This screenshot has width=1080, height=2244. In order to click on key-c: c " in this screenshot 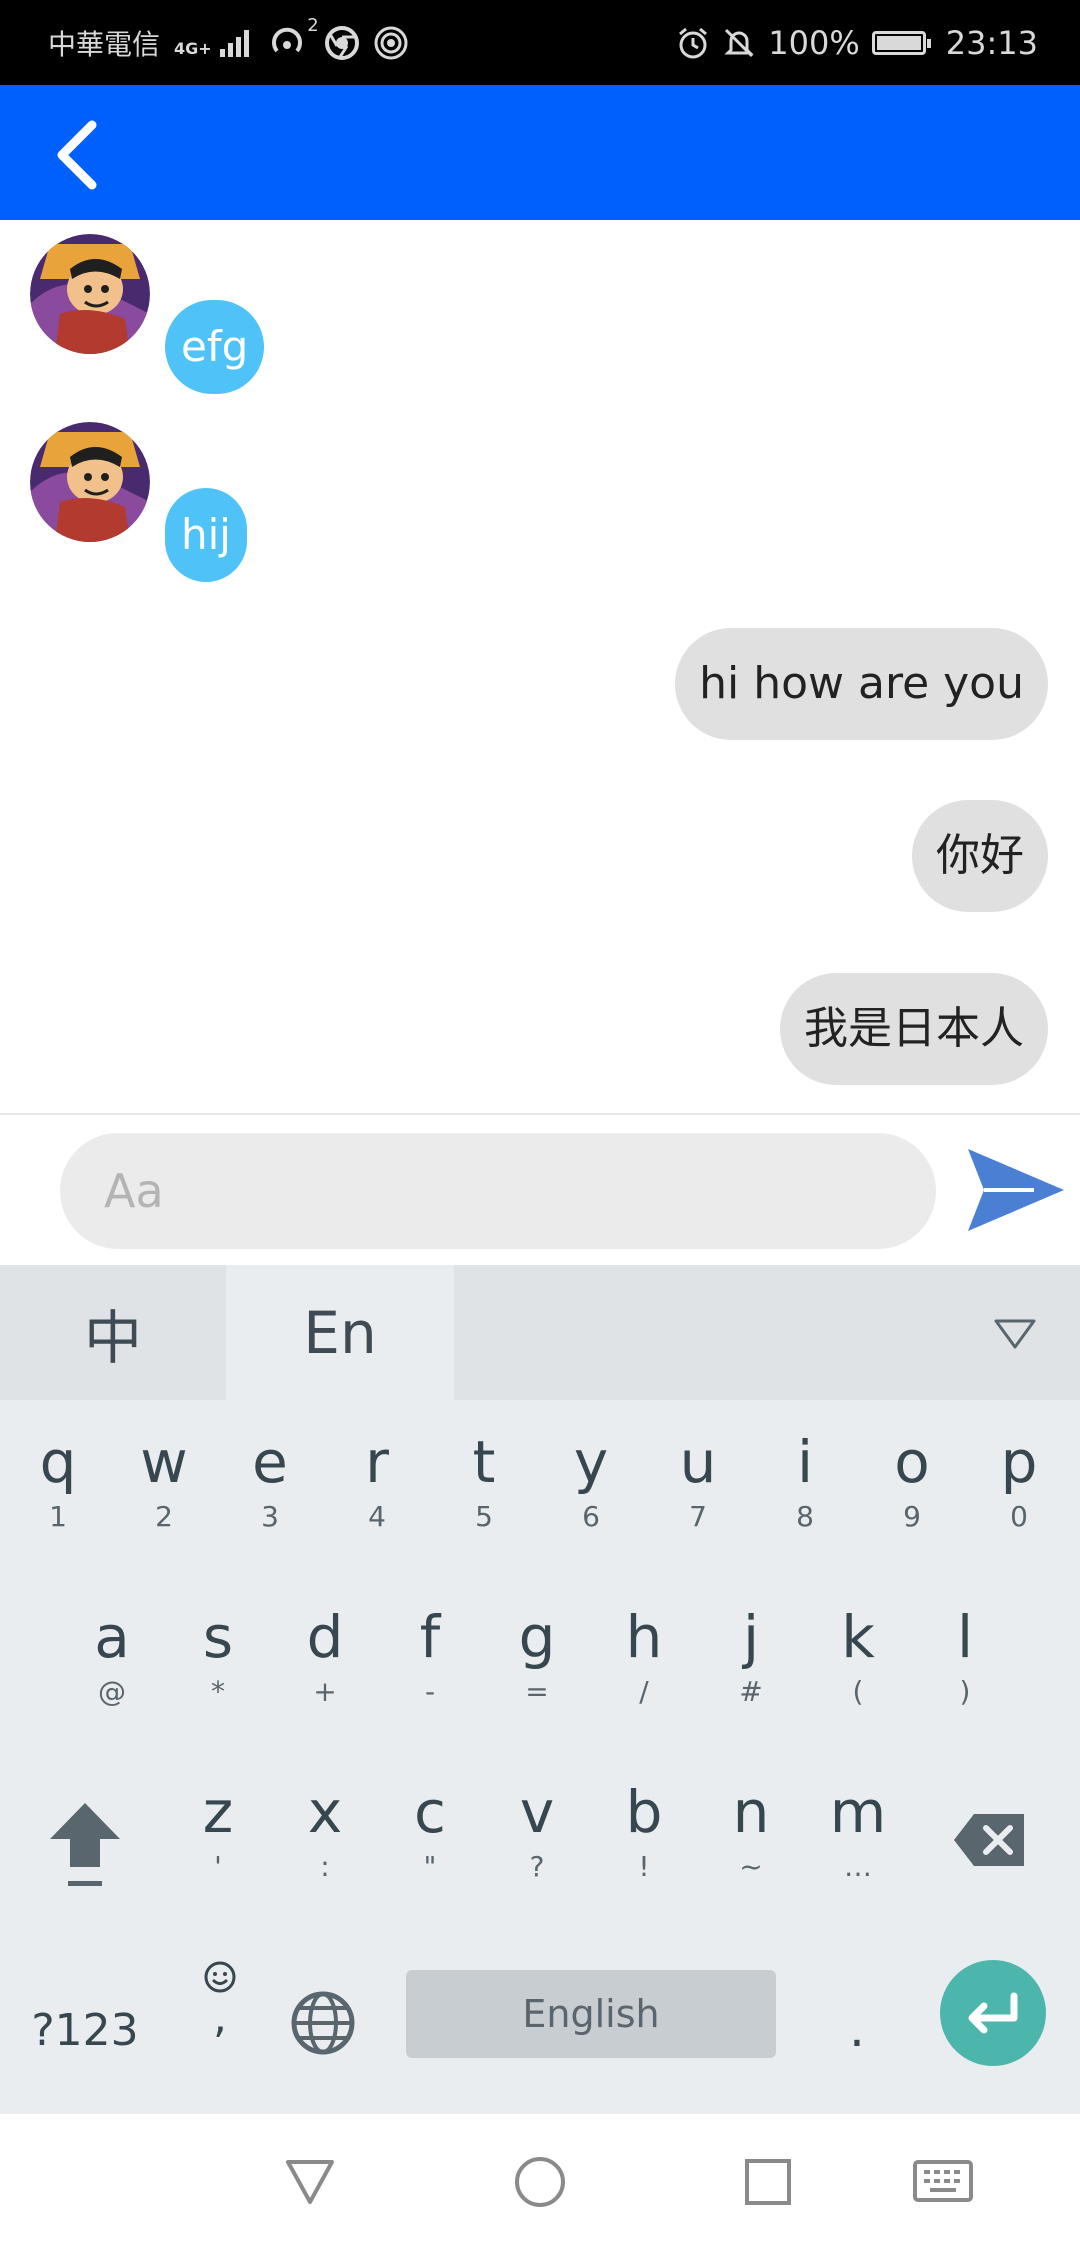, I will do `click(430, 1845)`.